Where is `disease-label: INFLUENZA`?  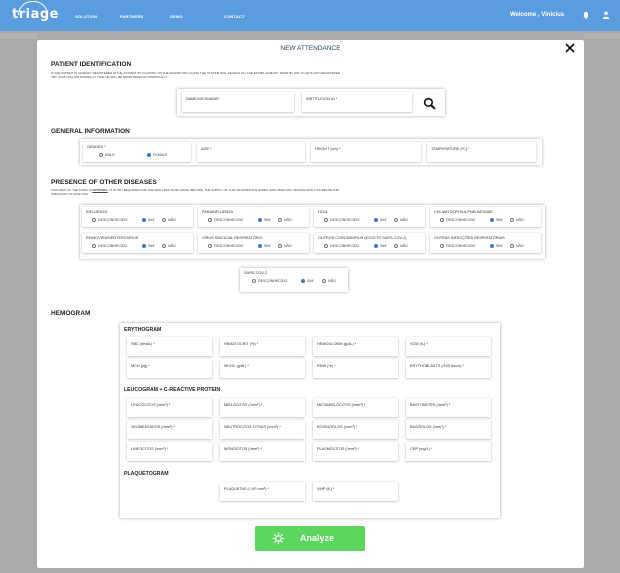 disease-label: INFLUENZA is located at coordinates (97, 212).